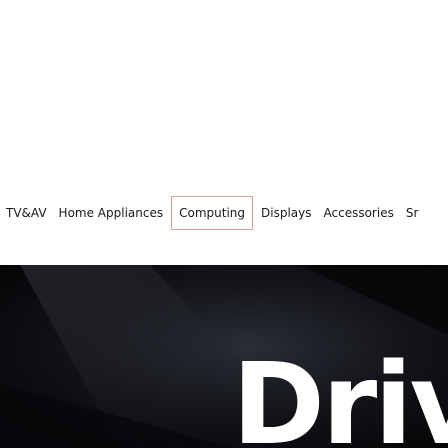 This screenshot has width=448, height=448. I want to click on nav-item-displays: Displays, so click(286, 213).